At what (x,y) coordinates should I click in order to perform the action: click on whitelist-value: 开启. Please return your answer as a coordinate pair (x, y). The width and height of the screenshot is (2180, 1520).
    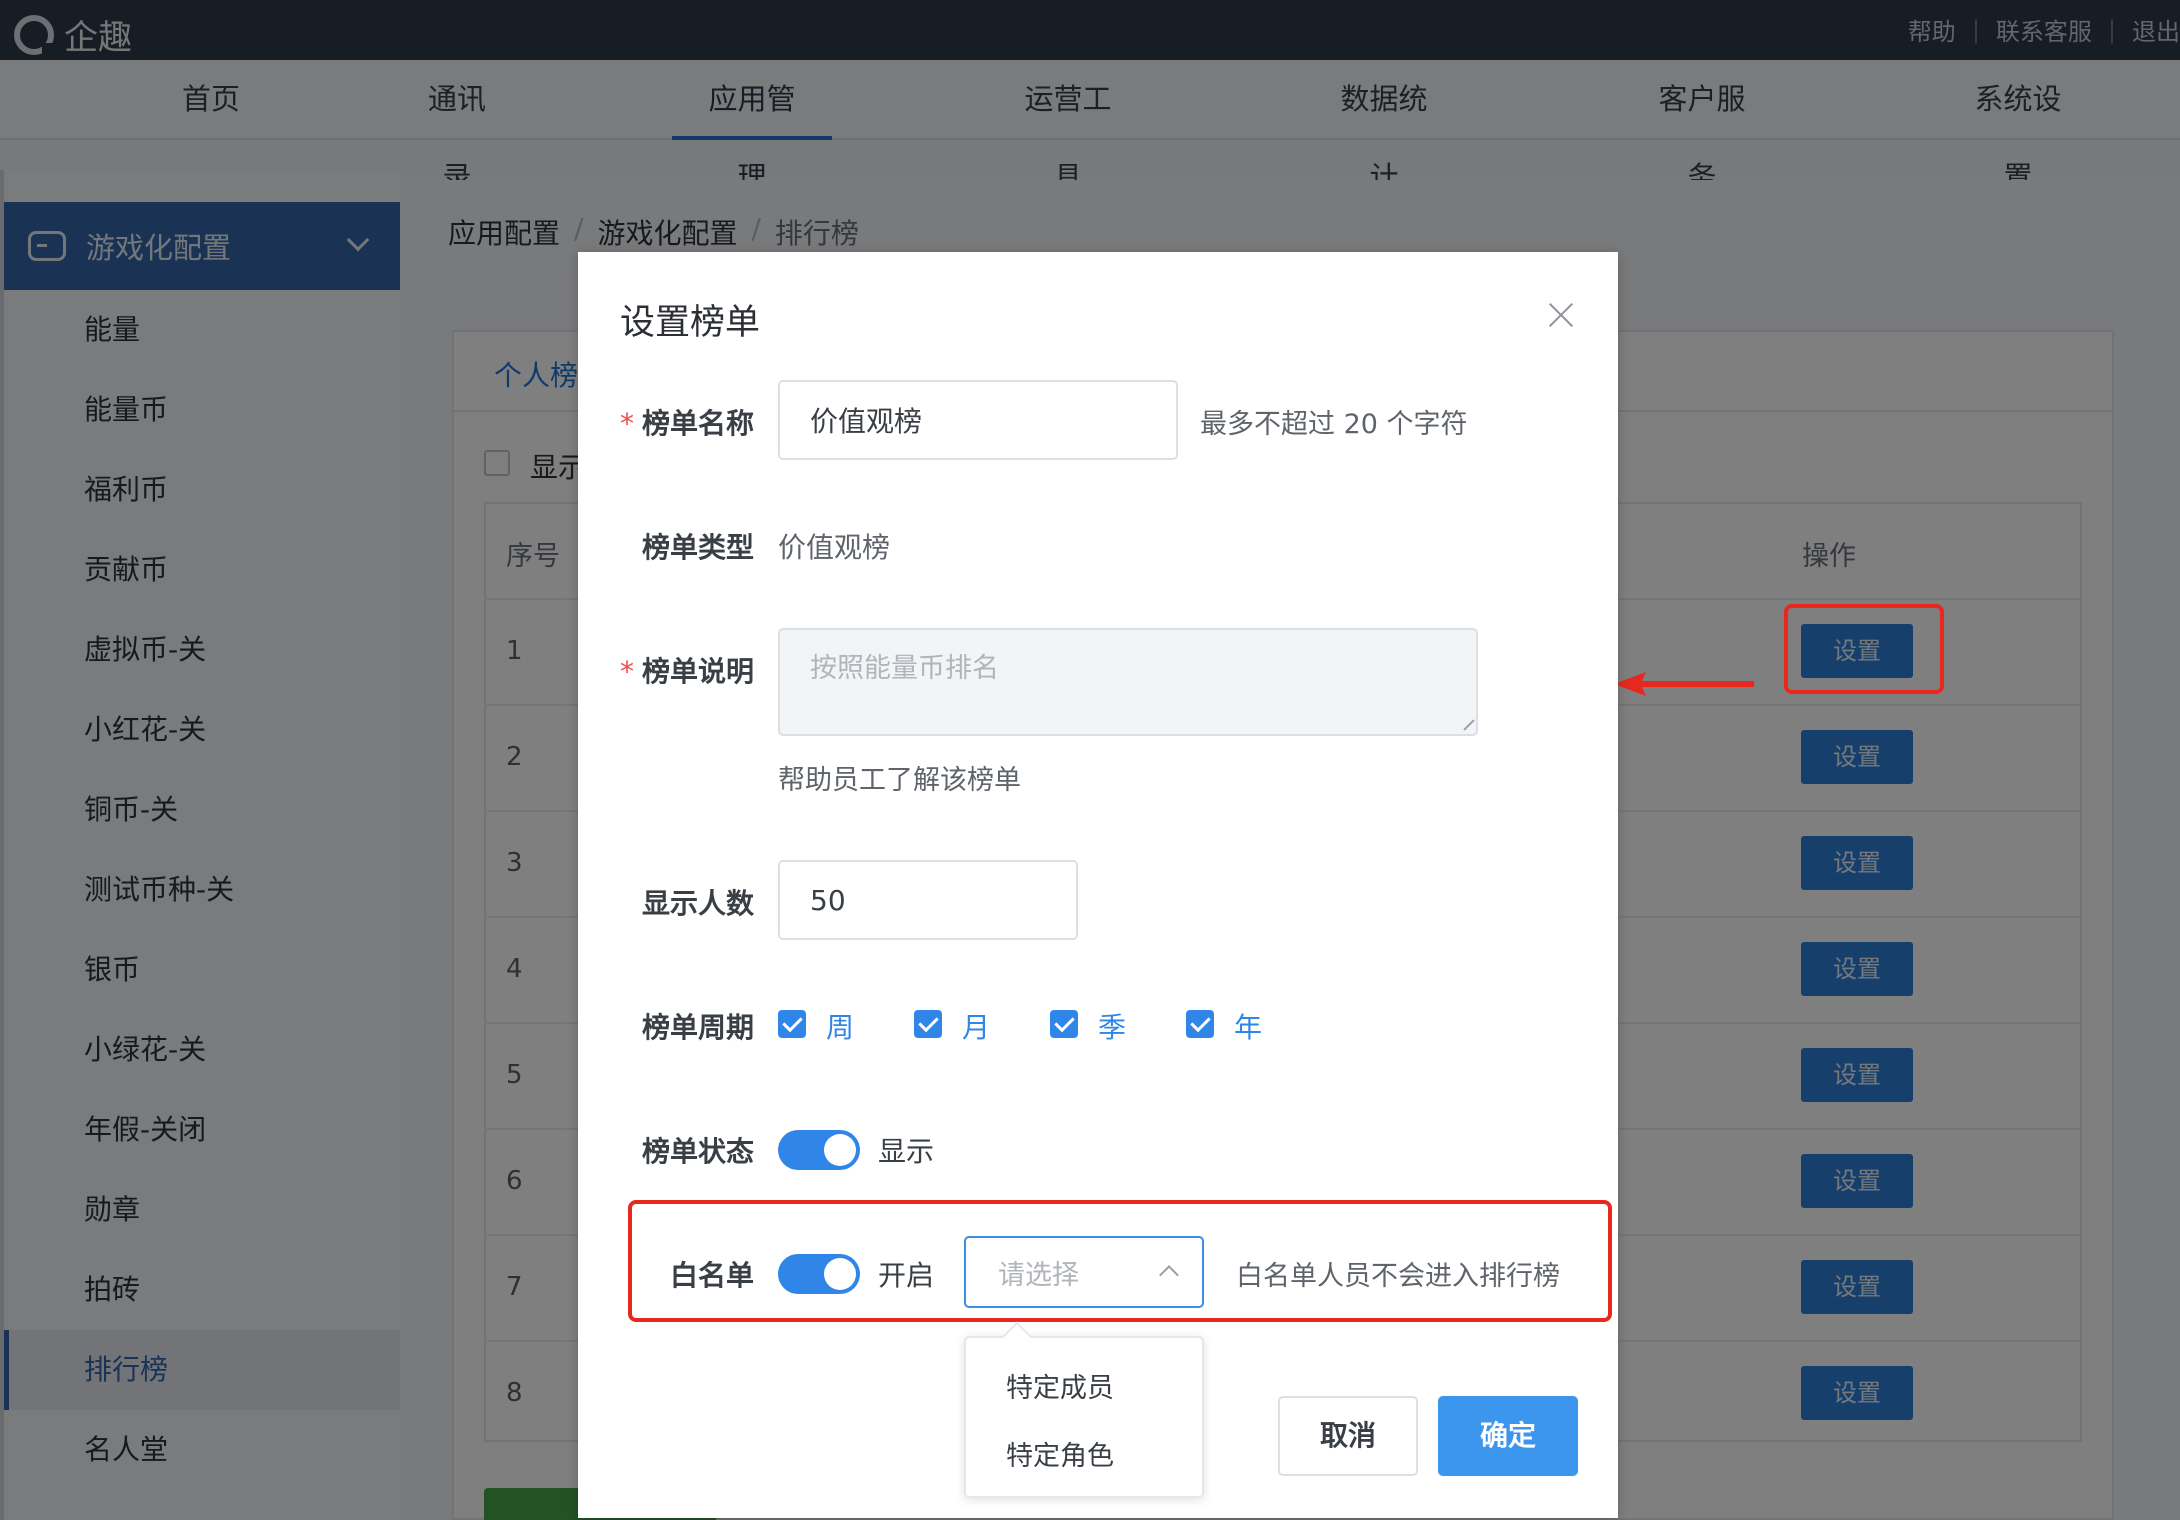
    Looking at the image, I should click on (906, 1275).